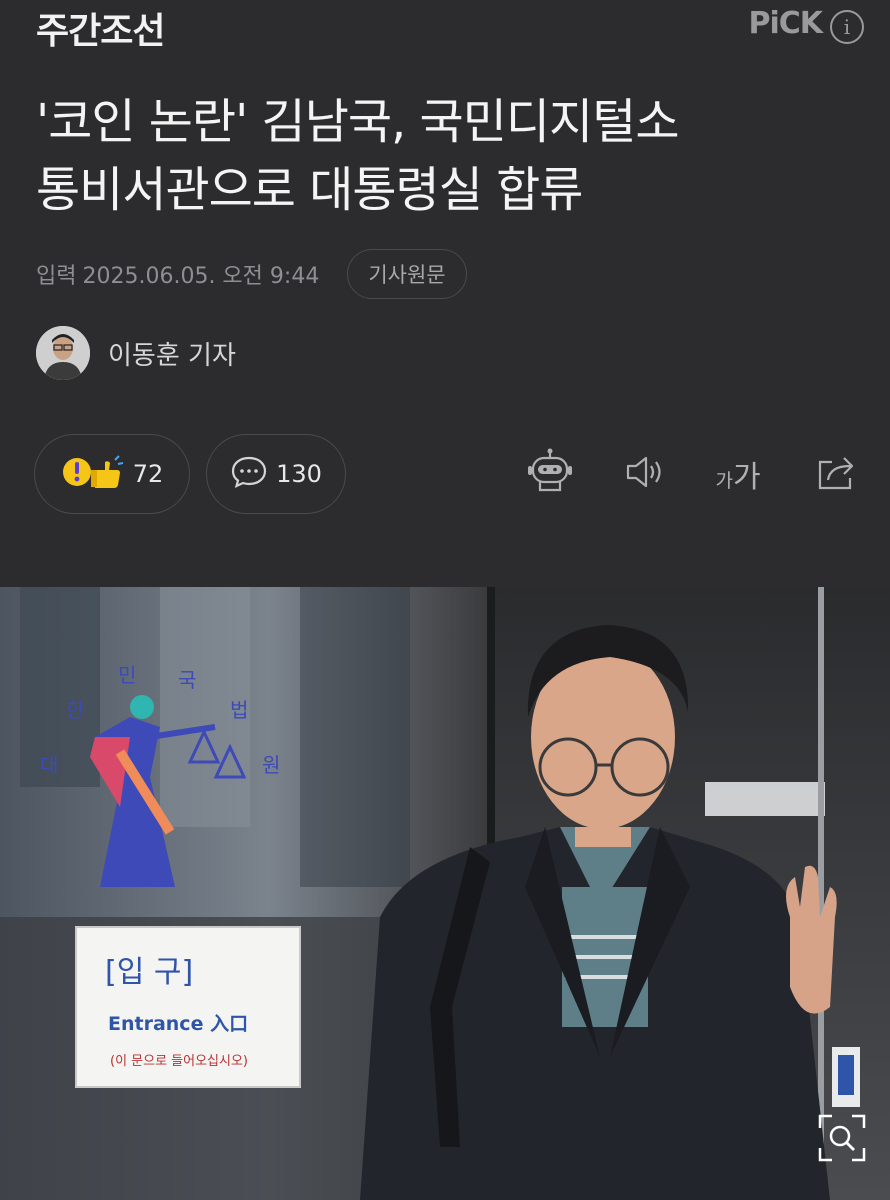  I want to click on sign-line-3: (이 문으로 들어오십시오), so click(179, 1061).